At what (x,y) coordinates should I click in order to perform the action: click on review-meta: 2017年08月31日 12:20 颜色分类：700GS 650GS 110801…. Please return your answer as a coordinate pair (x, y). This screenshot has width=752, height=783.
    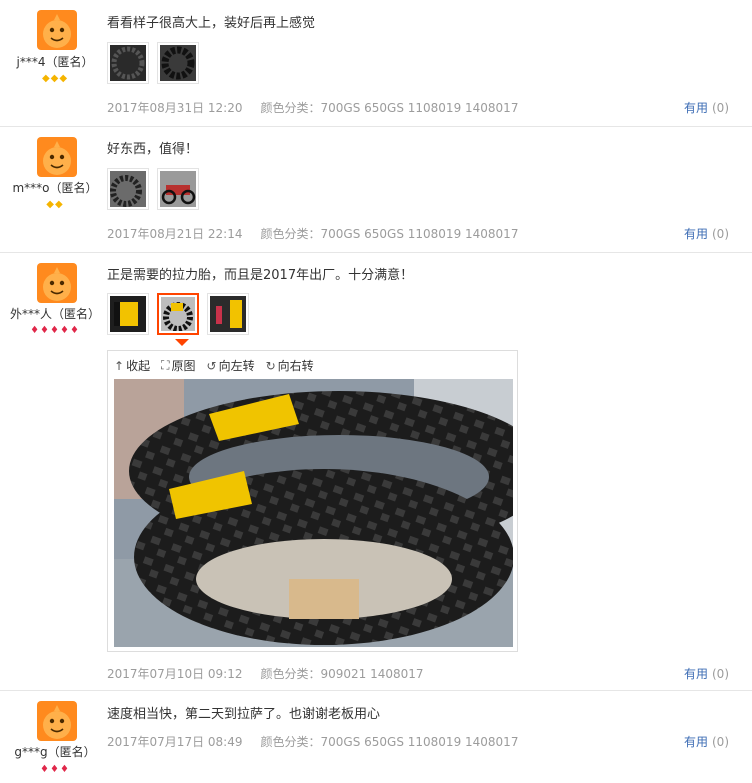
    Looking at the image, I should click on (312, 107).